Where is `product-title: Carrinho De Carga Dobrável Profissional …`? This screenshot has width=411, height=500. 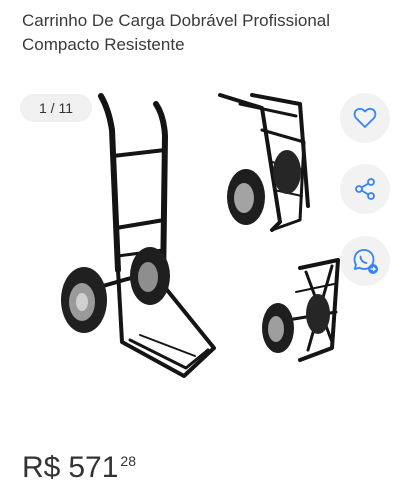 product-title: Carrinho De Carga Dobrável Profissional … is located at coordinates (176, 32).